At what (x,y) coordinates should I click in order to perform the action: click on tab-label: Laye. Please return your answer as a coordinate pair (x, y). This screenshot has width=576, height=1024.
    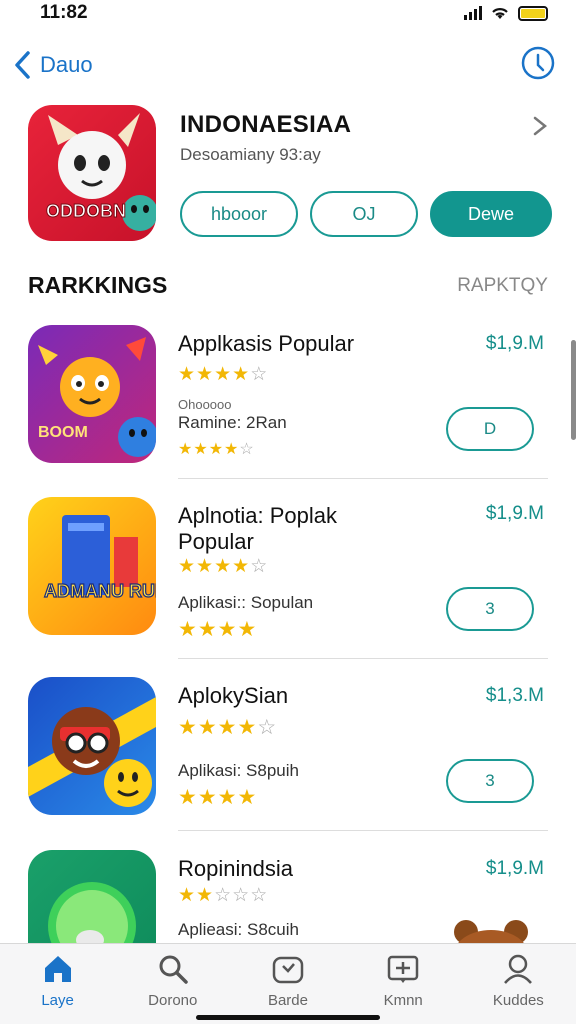
    Looking at the image, I should click on (57, 1000).